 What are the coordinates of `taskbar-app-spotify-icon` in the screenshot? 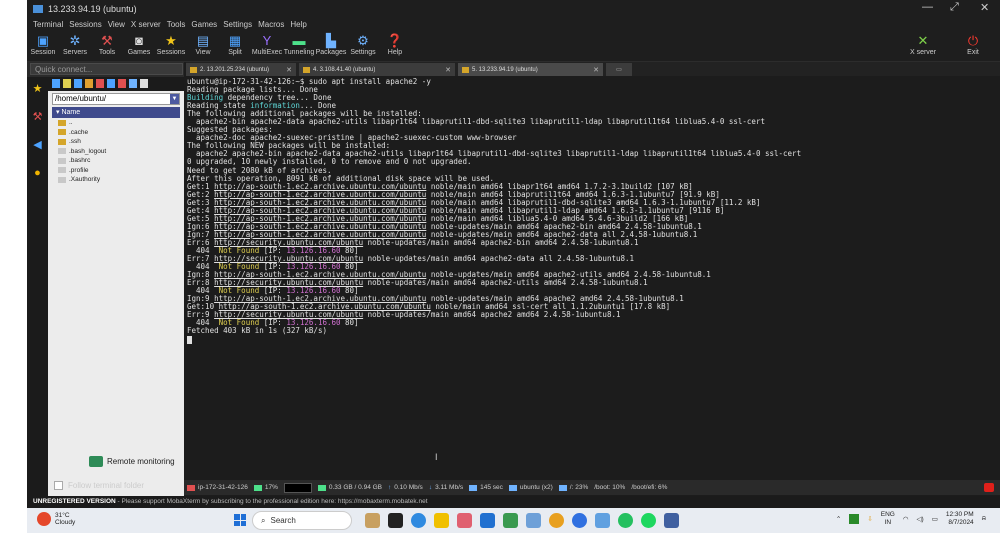 It's located at (648, 520).